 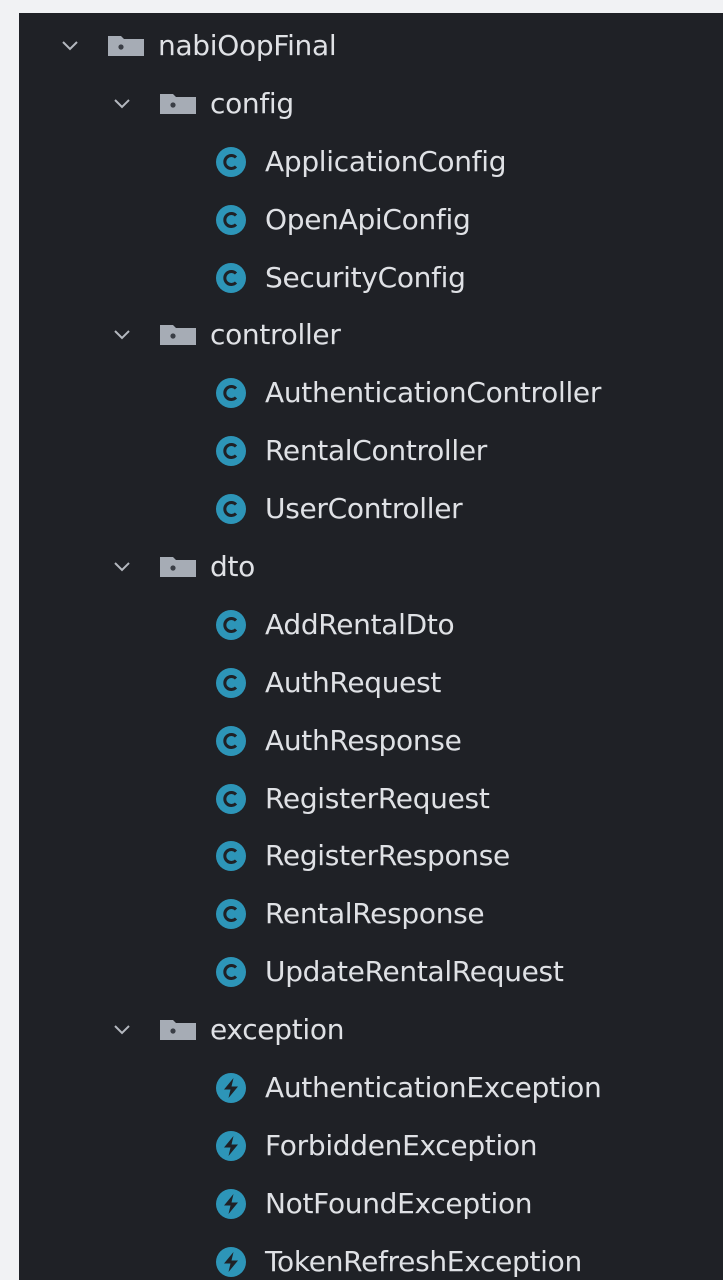 What do you see at coordinates (399, 1203) in the screenshot?
I see `tree-node-label: NotFoundException` at bounding box center [399, 1203].